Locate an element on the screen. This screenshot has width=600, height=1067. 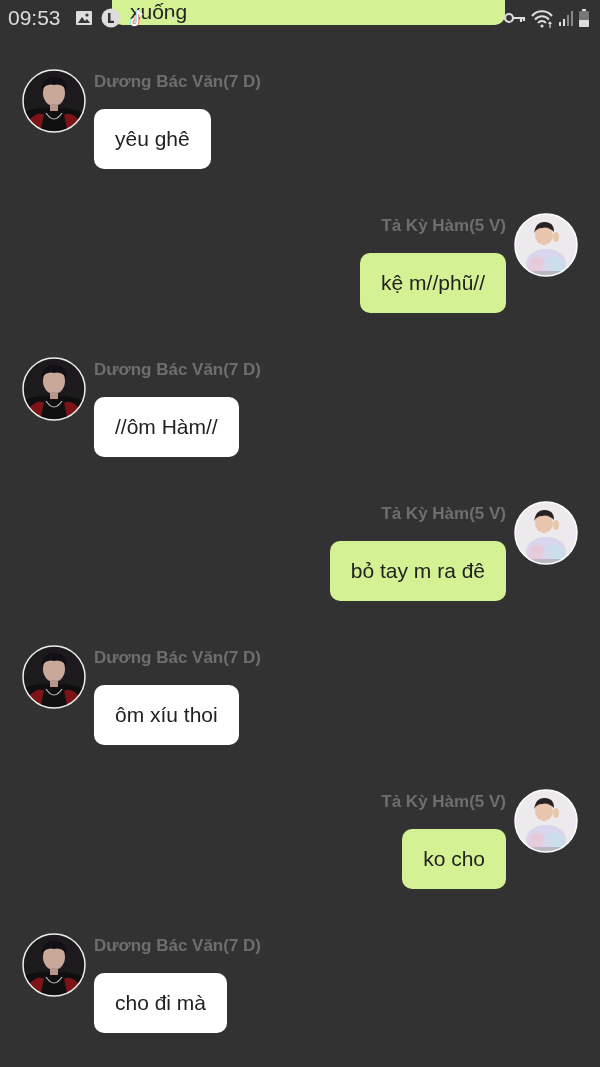
circle-icon is located at coordinates (110, 18).